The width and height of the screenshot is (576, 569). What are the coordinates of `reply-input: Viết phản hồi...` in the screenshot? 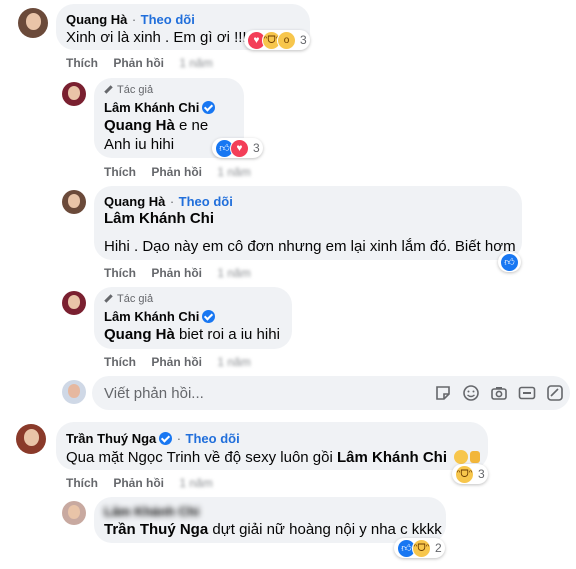 It's located at (331, 393).